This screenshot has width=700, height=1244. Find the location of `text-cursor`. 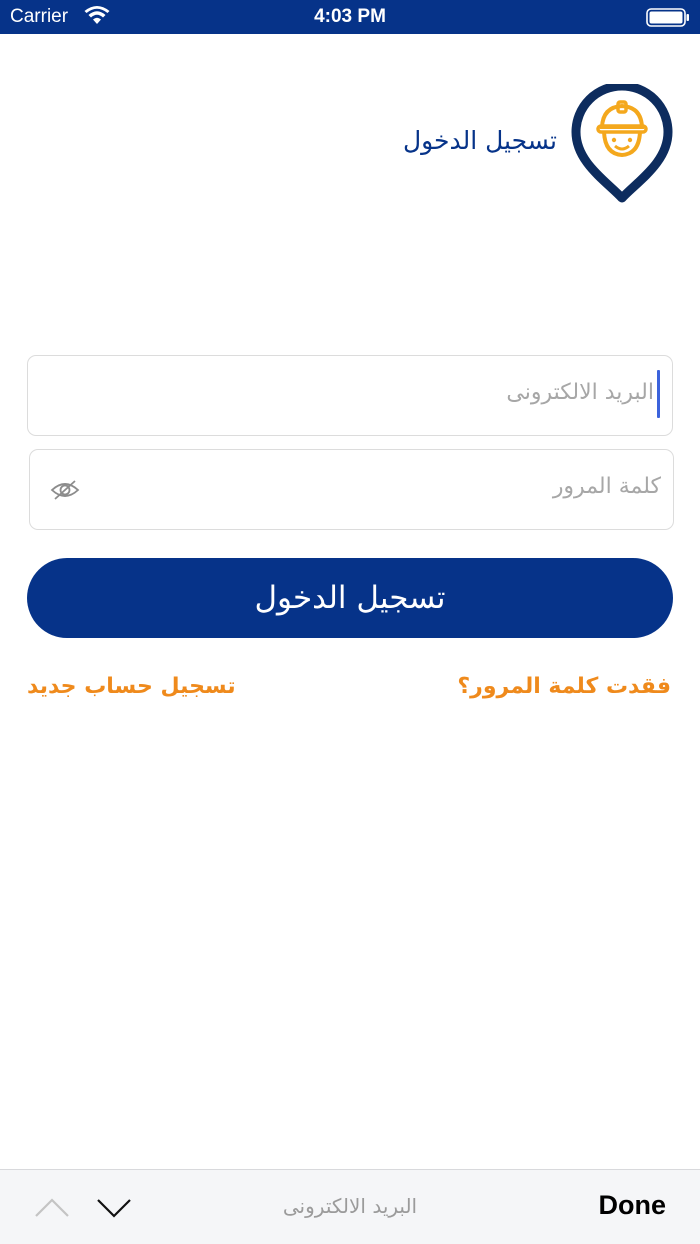

text-cursor is located at coordinates (658, 394).